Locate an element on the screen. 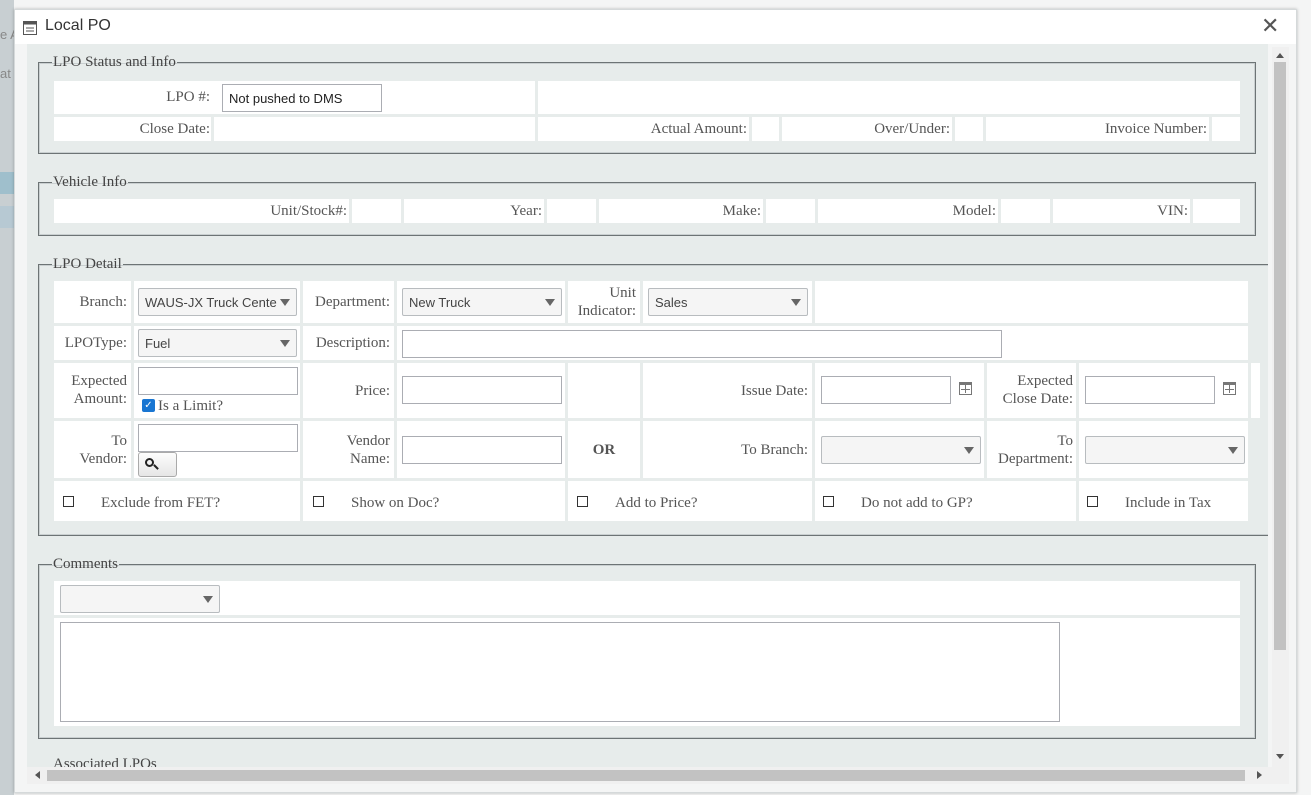 The image size is (1311, 795). background-app is located at coordinates (7, 397).